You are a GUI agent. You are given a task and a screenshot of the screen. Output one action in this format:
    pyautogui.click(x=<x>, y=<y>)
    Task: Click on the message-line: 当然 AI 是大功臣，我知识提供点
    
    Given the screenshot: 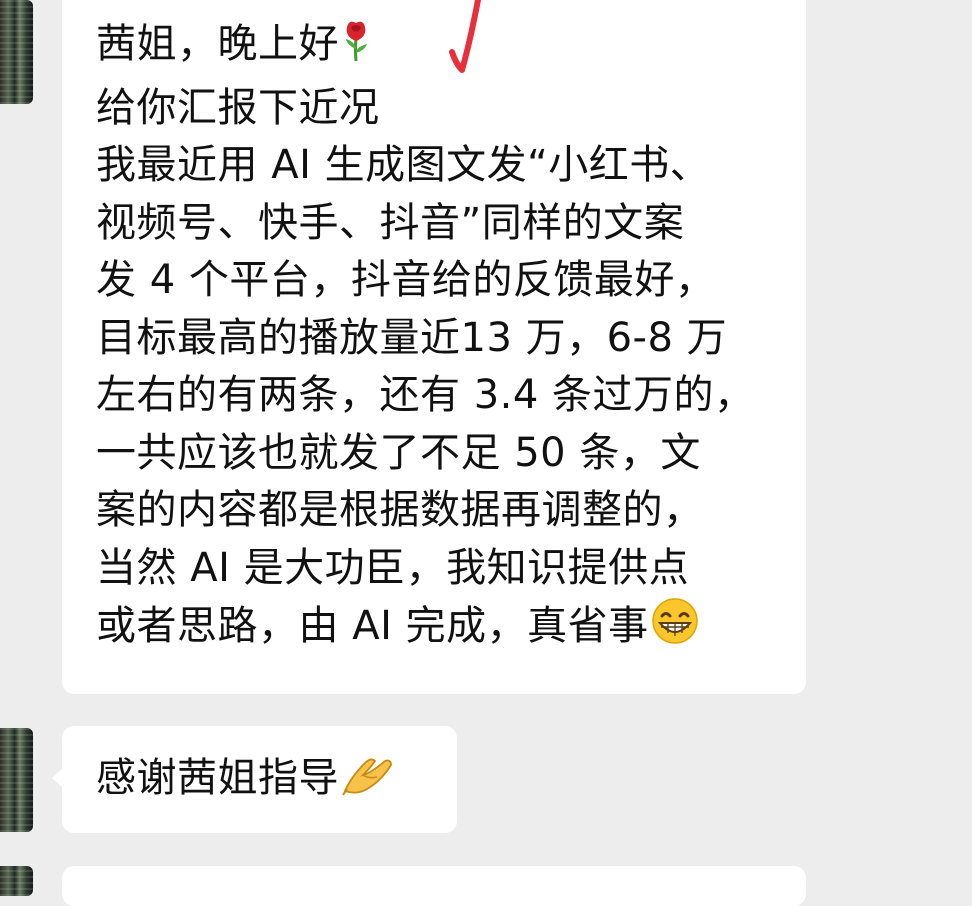 What is the action you would take?
    pyautogui.click(x=393, y=567)
    